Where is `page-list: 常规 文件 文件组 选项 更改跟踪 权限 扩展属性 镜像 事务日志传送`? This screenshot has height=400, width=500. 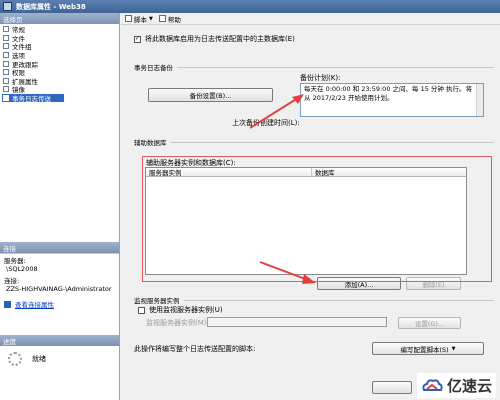 page-list: 常规 文件 文件组 选项 更改跟踪 权限 扩展属性 镜像 事务日志传送 is located at coordinates (59, 133).